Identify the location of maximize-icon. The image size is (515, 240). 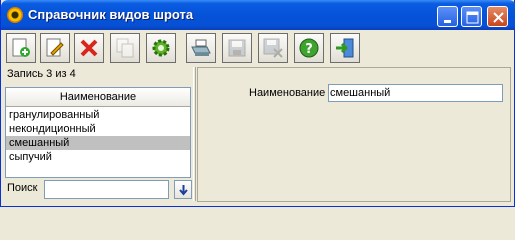
(472, 17).